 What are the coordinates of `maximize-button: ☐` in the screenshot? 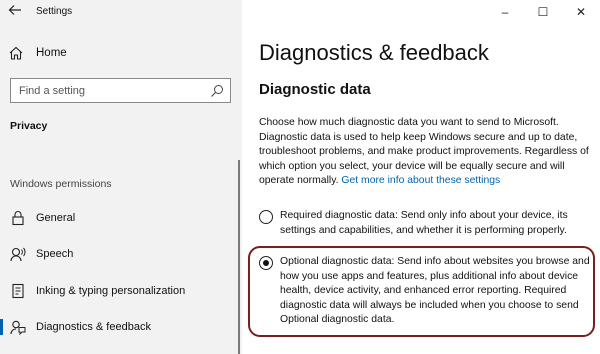 It's located at (543, 12).